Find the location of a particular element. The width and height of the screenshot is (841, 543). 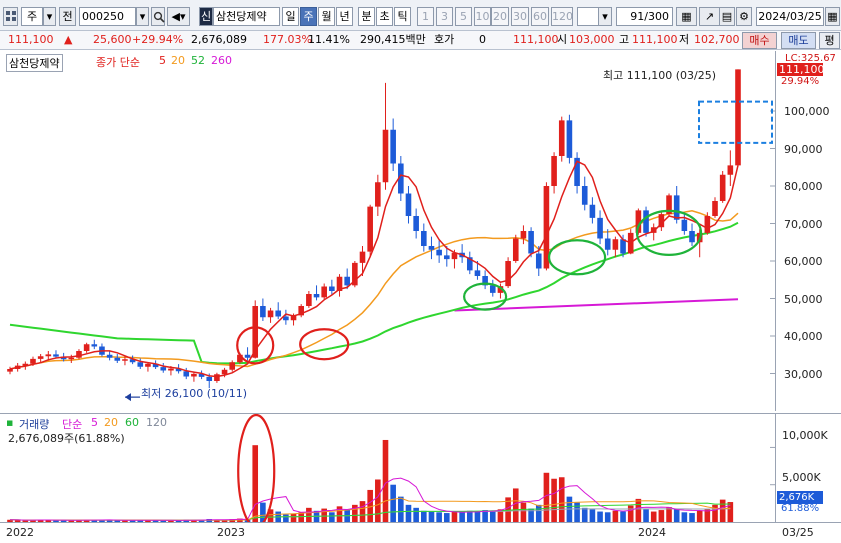

interval-tab: 초 is located at coordinates (384, 16).